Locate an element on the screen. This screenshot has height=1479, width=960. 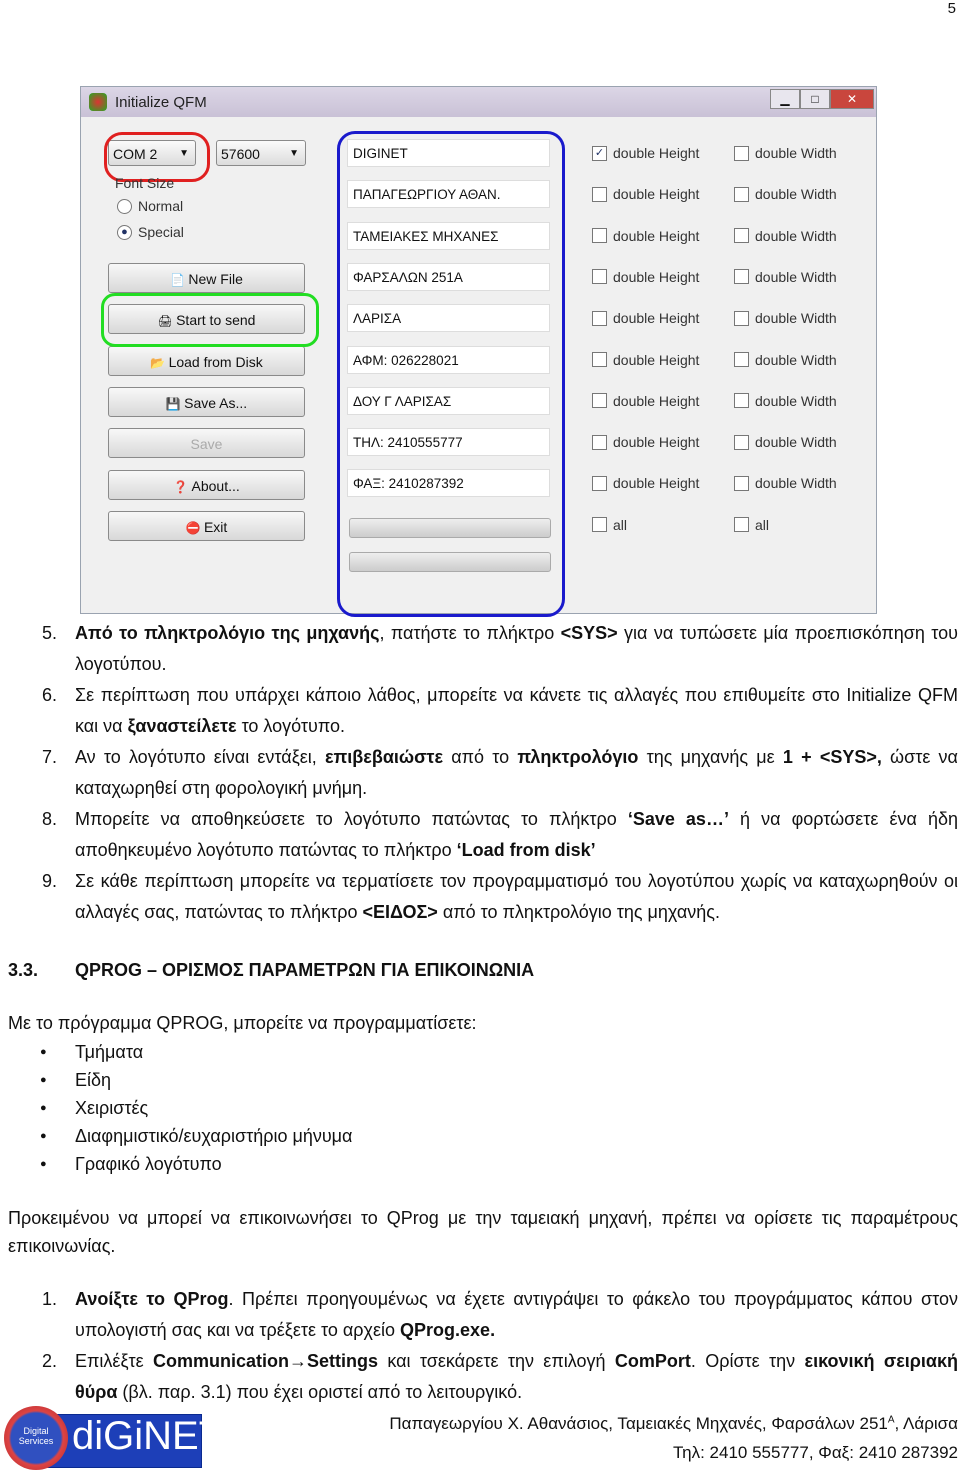
item-number: 1. is located at coordinates (50, 1299).